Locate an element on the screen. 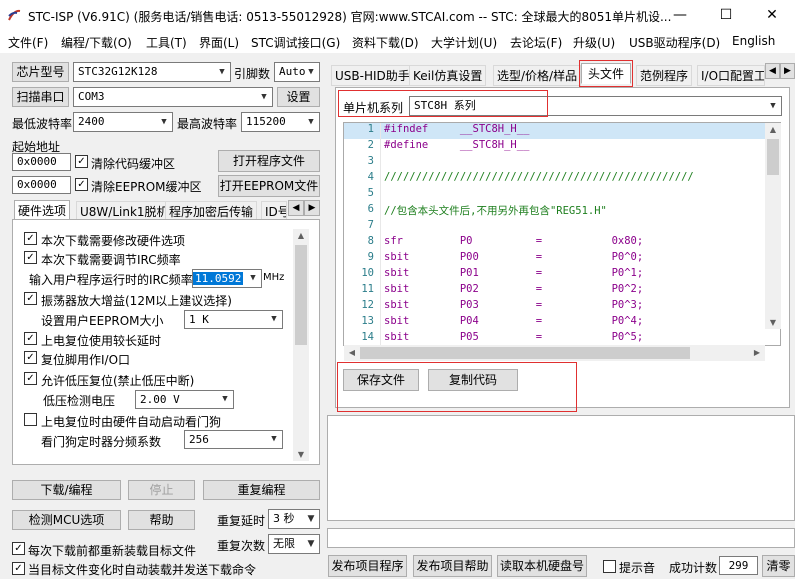 This screenshot has width=795, height=579. menu-downloads: 资料下载(D) is located at coordinates (385, 42).